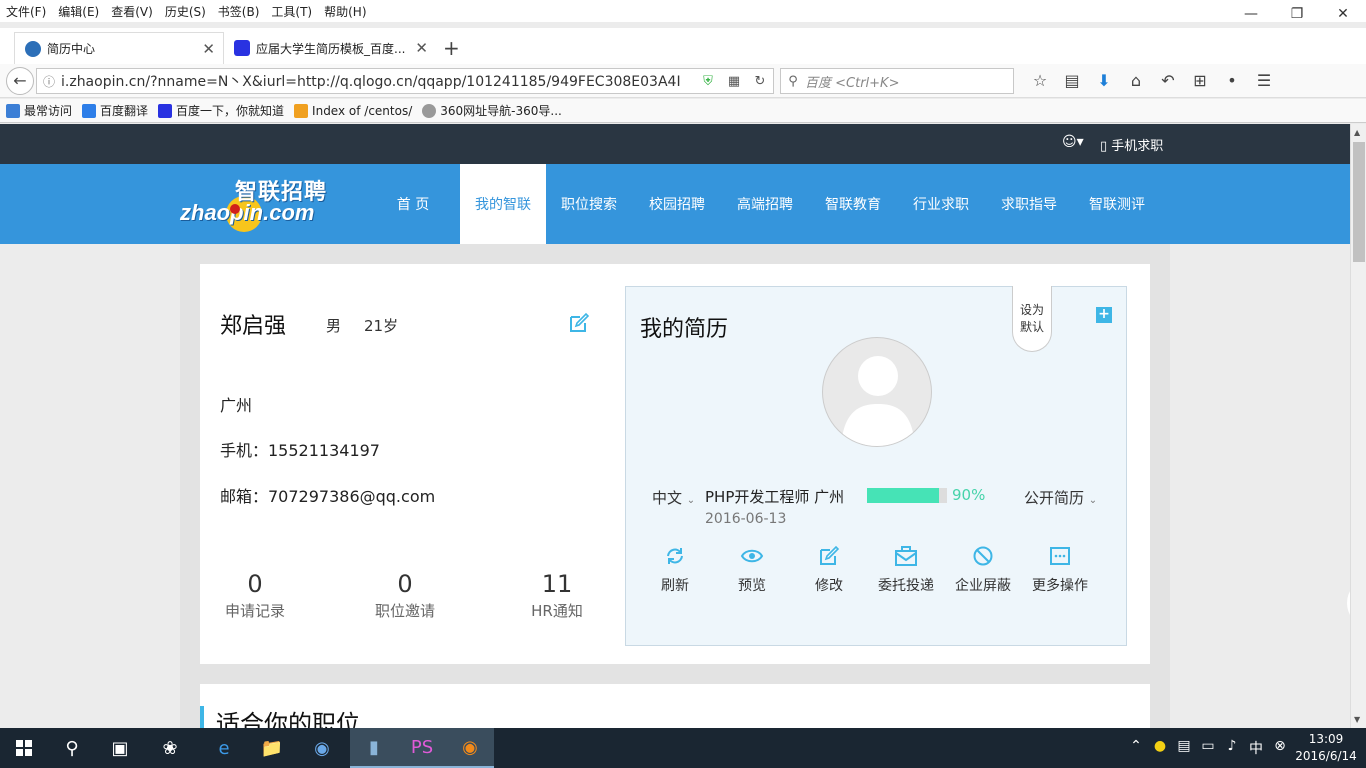  I want to click on app-tray-icon: ●, so click(1160, 748).